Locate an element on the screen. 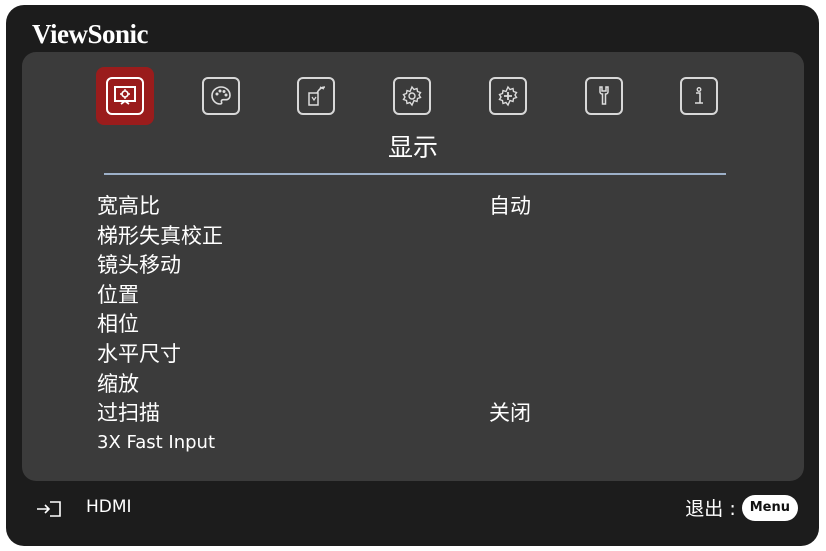  tab-display is located at coordinates (125, 96).